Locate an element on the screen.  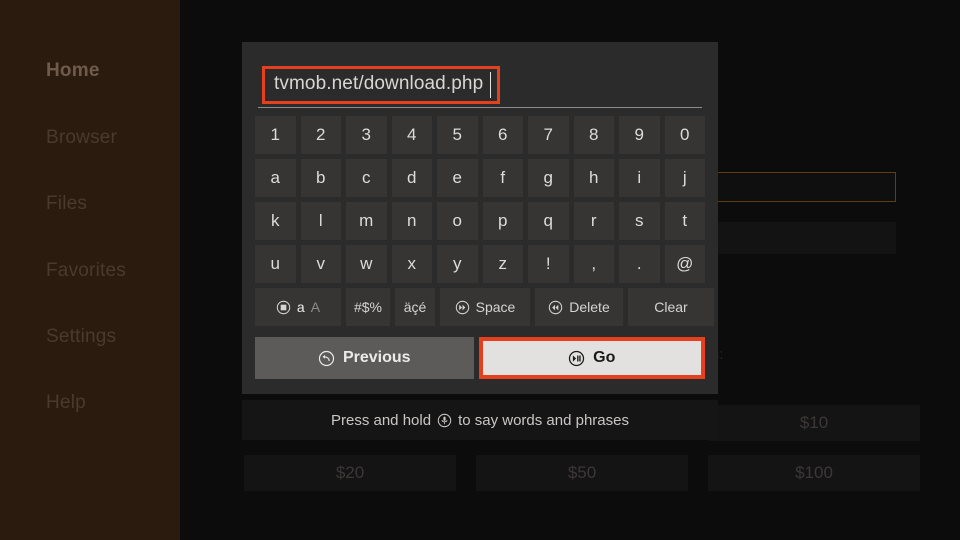
key-p: p is located at coordinates (502, 221).